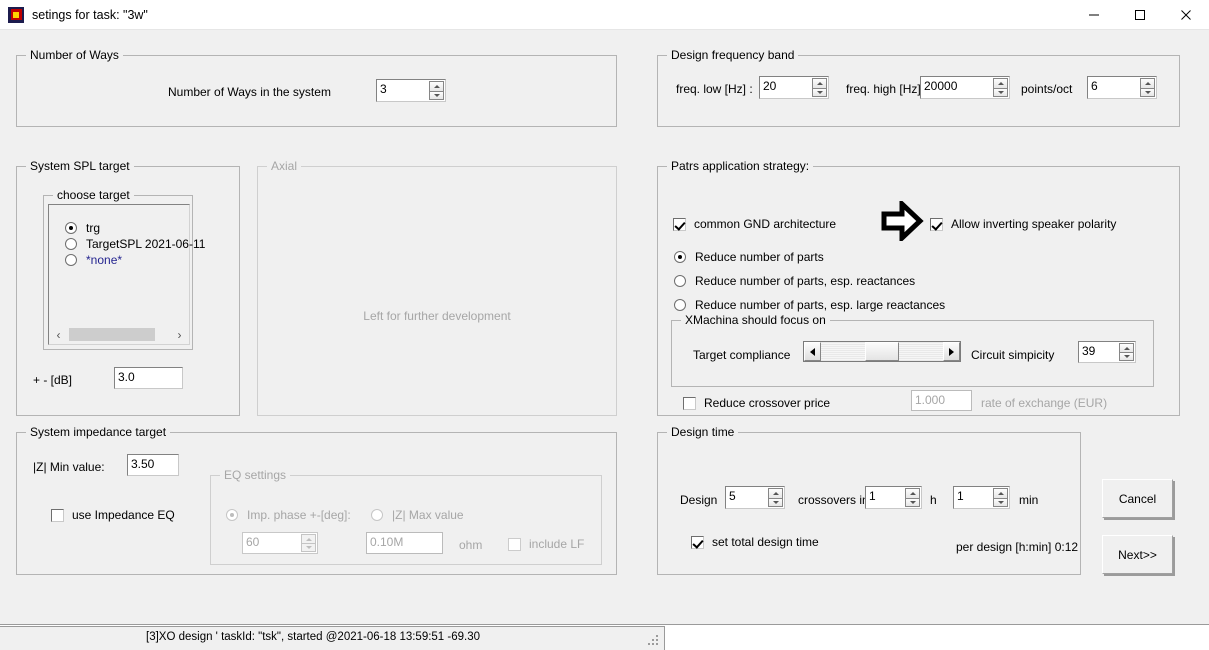  What do you see at coordinates (1000, 502) in the screenshot?
I see `design-minutes-decrement` at bounding box center [1000, 502].